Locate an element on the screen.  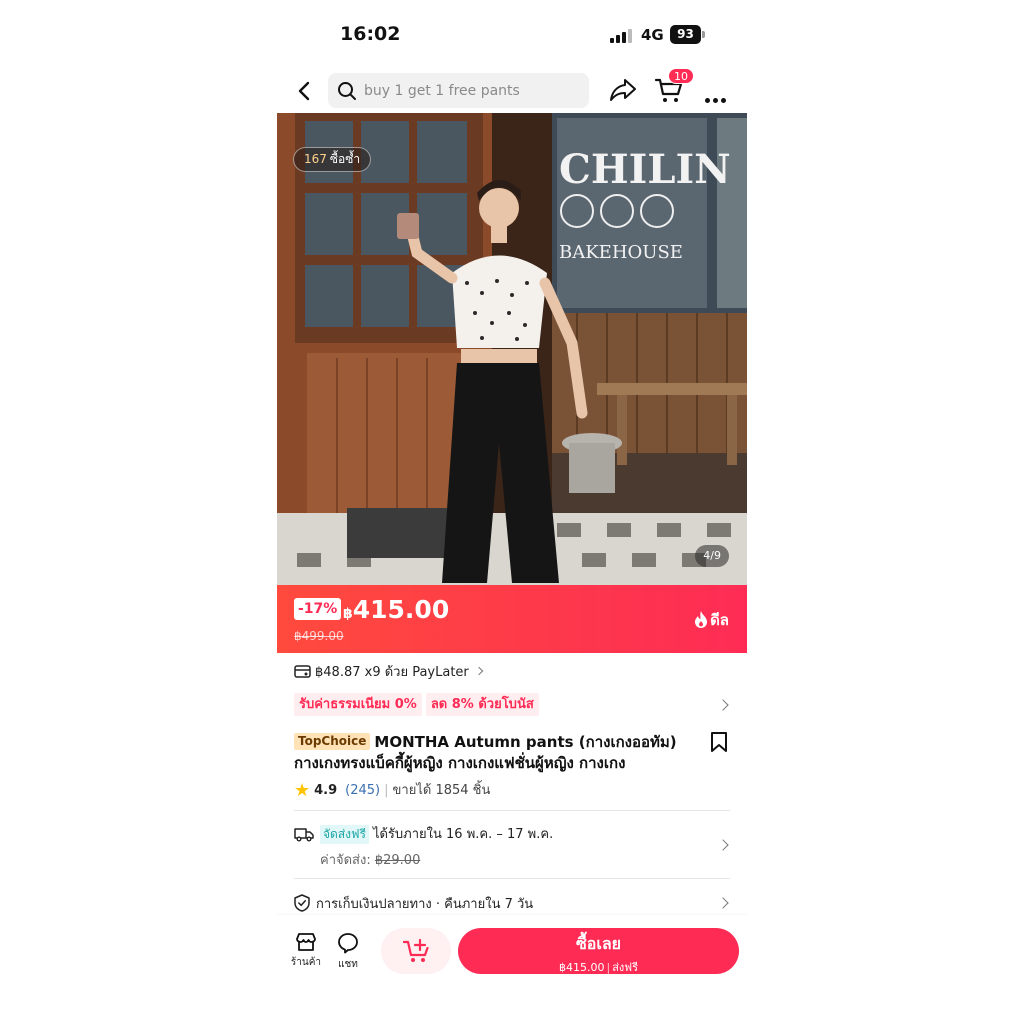
top-nav: 10 is located at coordinates (512, 90).